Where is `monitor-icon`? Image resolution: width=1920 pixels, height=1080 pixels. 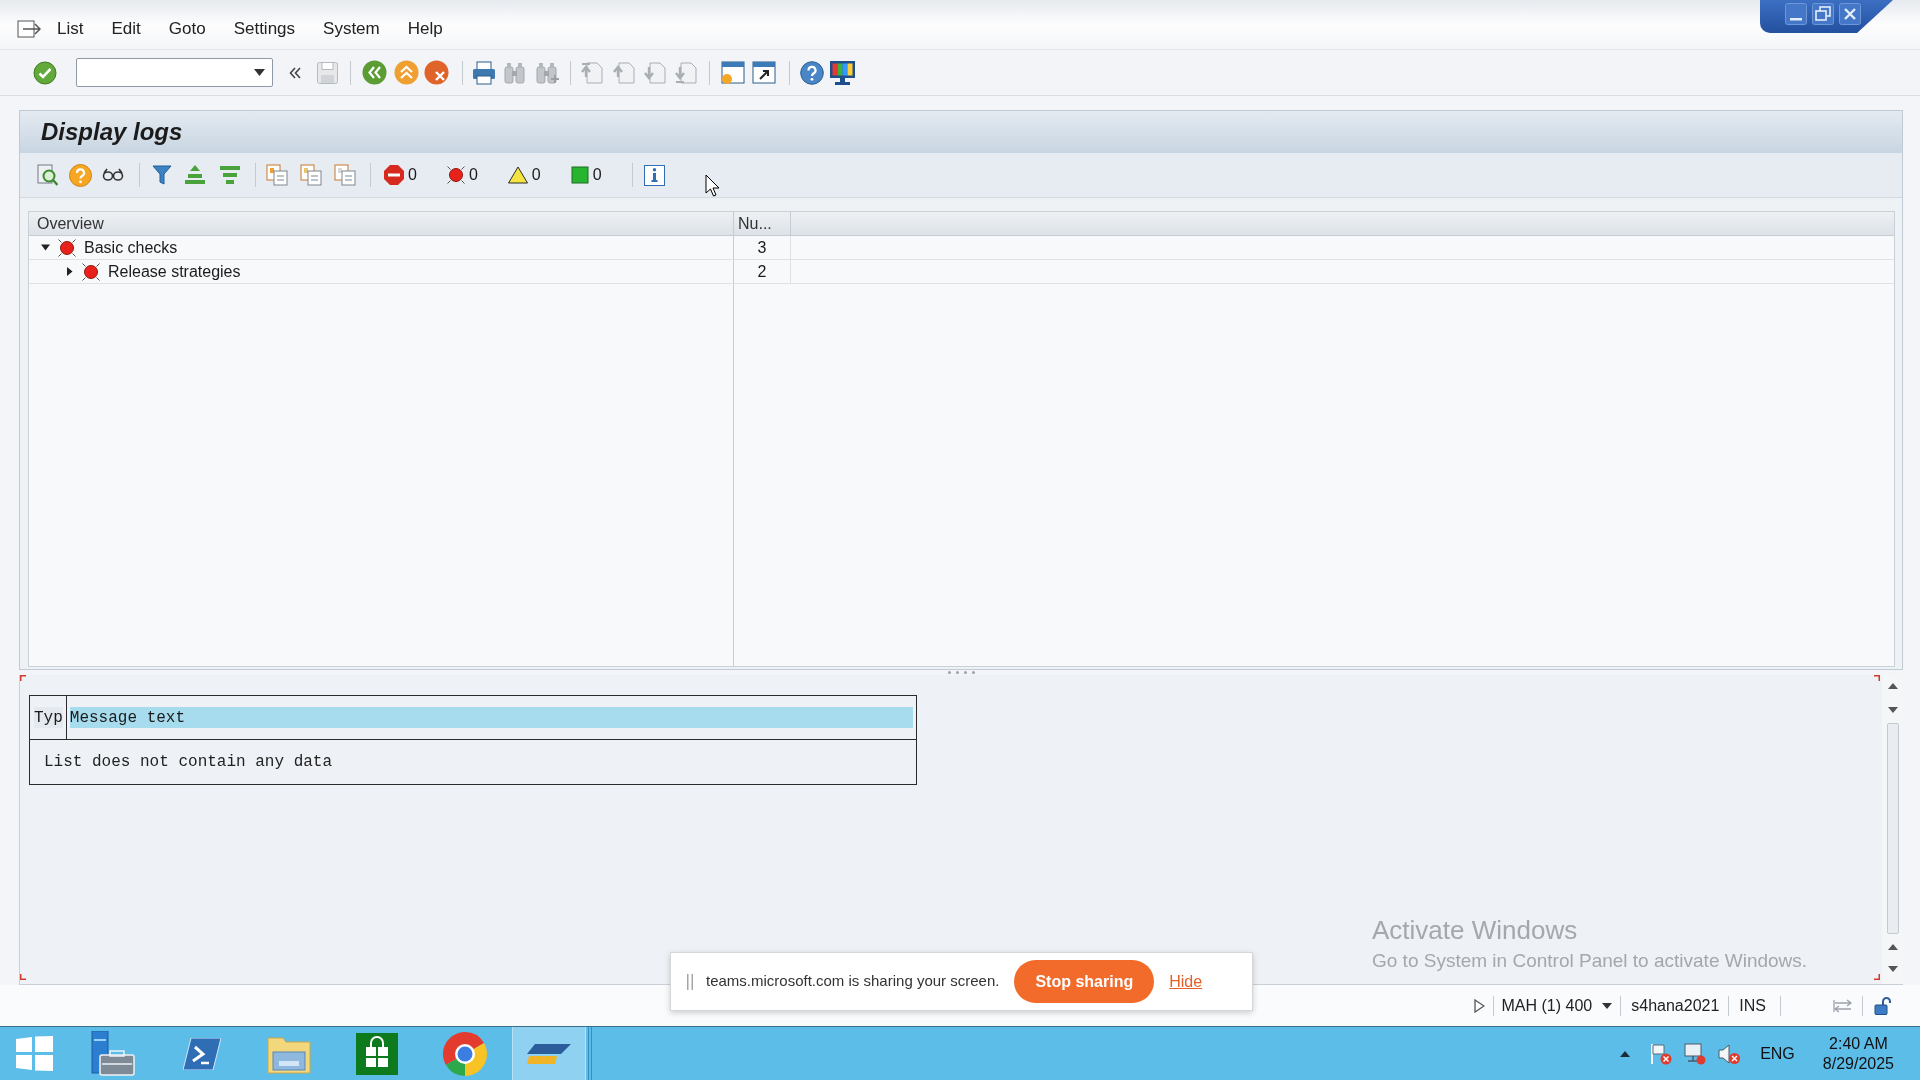 monitor-icon is located at coordinates (842, 72).